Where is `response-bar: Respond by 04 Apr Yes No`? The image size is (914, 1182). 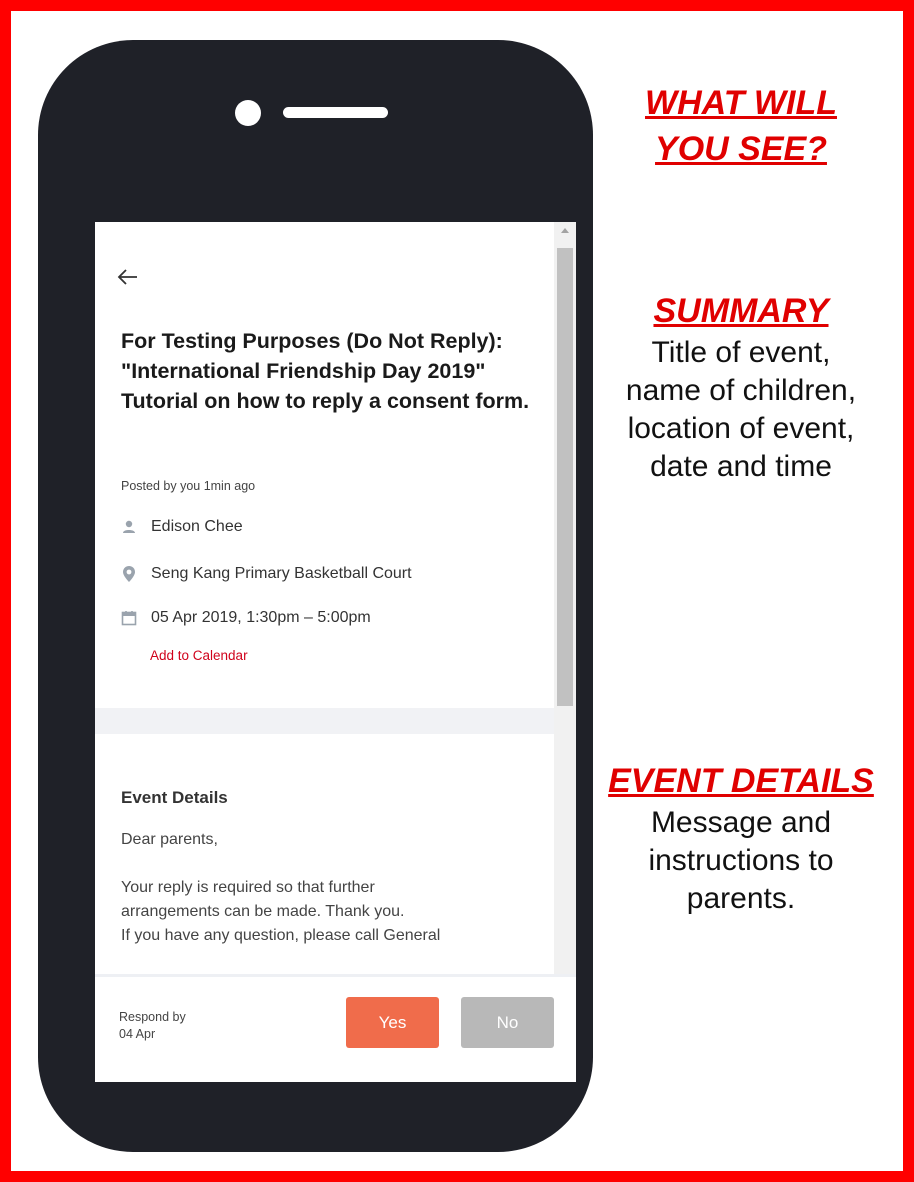
response-bar: Respond by 04 Apr Yes No is located at coordinates (335, 1028).